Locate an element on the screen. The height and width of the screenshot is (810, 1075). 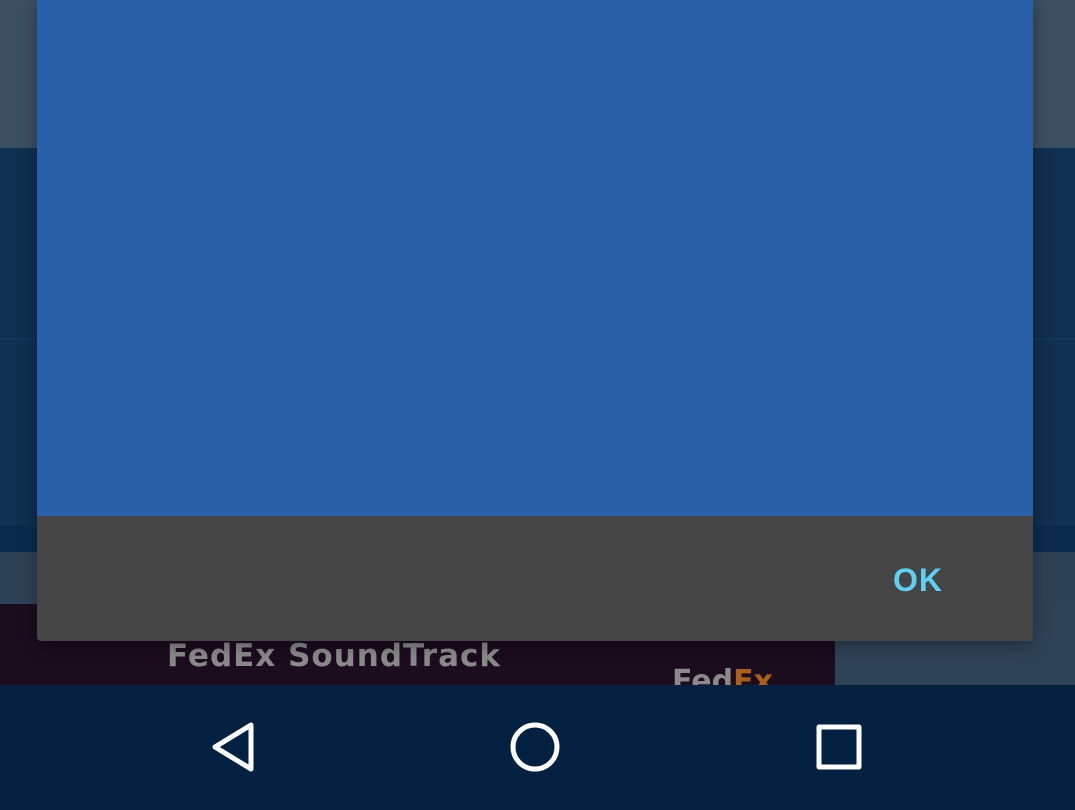
home-button is located at coordinates (535, 747).